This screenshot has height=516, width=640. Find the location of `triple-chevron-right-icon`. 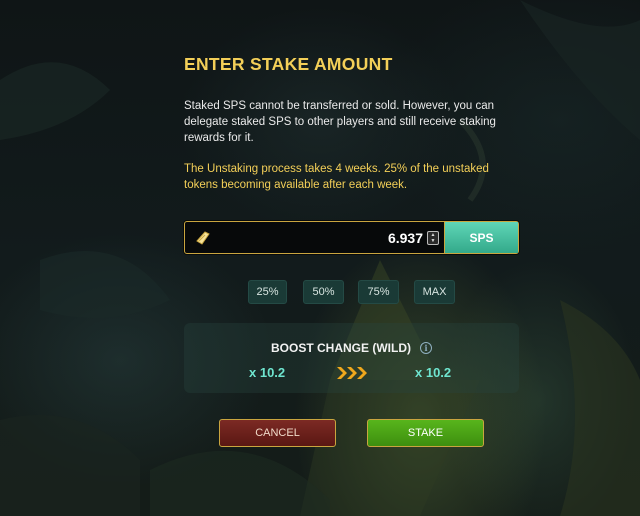

triple-chevron-right-icon is located at coordinates (352, 373).